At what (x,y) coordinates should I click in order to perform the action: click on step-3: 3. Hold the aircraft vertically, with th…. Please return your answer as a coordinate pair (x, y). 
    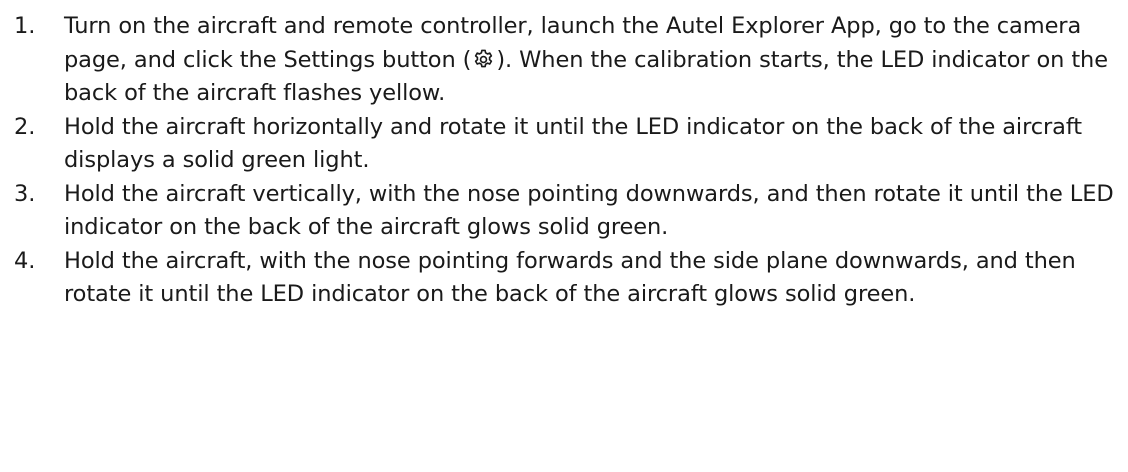
    Looking at the image, I should click on (568, 211).